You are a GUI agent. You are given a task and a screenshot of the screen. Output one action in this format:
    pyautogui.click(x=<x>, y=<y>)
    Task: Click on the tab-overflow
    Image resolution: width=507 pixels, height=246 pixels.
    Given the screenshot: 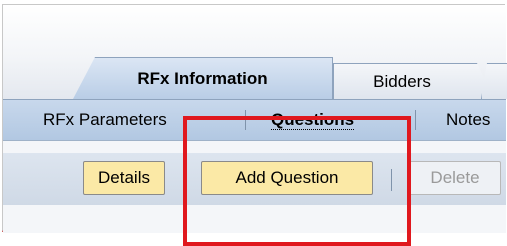 What is the action you would take?
    pyautogui.click(x=494, y=81)
    